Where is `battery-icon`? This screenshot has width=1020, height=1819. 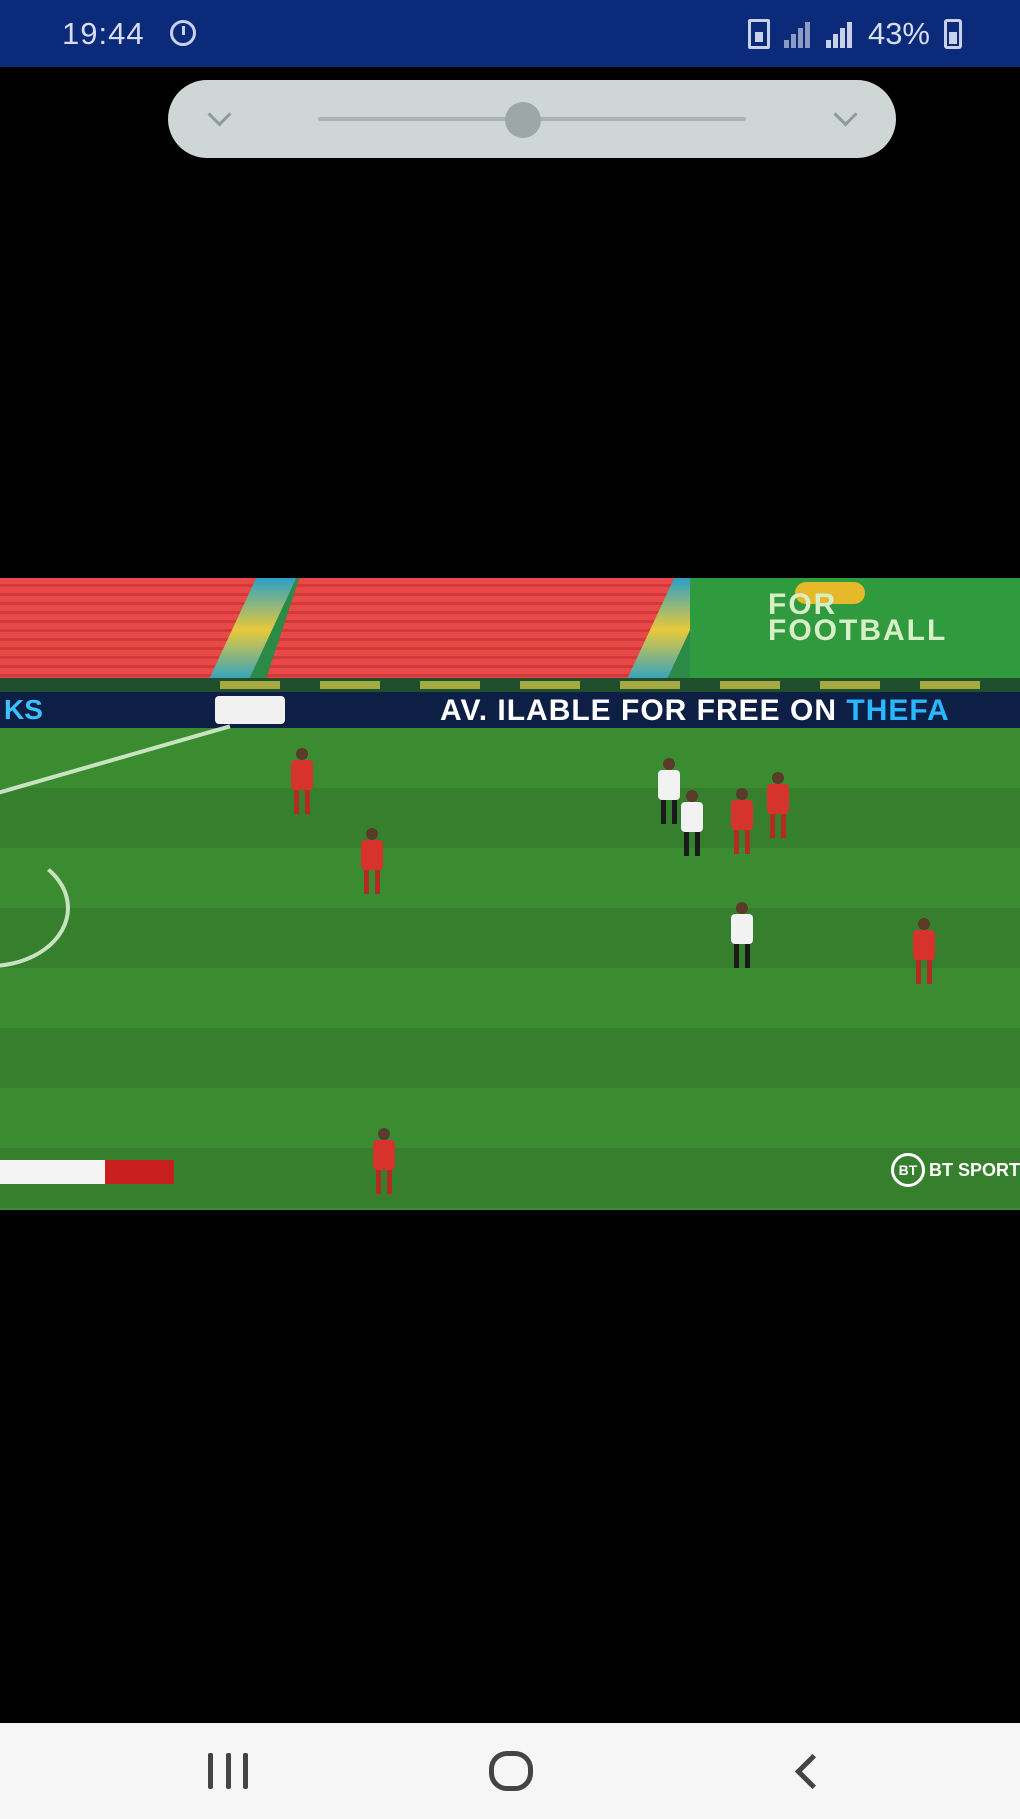
battery-icon is located at coordinates (953, 34).